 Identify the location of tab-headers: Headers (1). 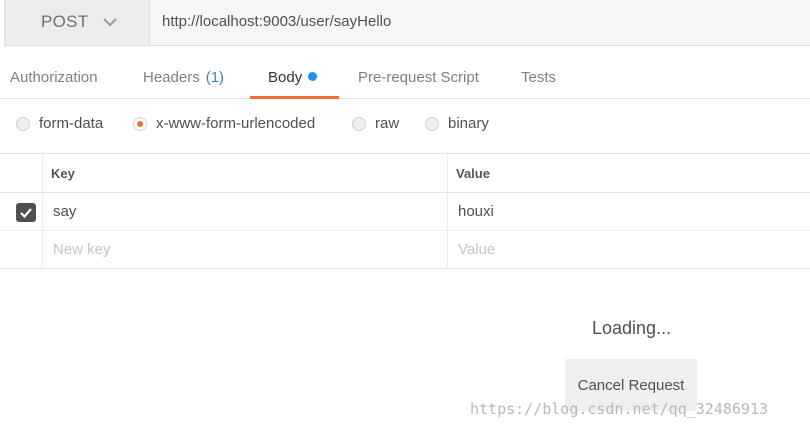
(183, 77).